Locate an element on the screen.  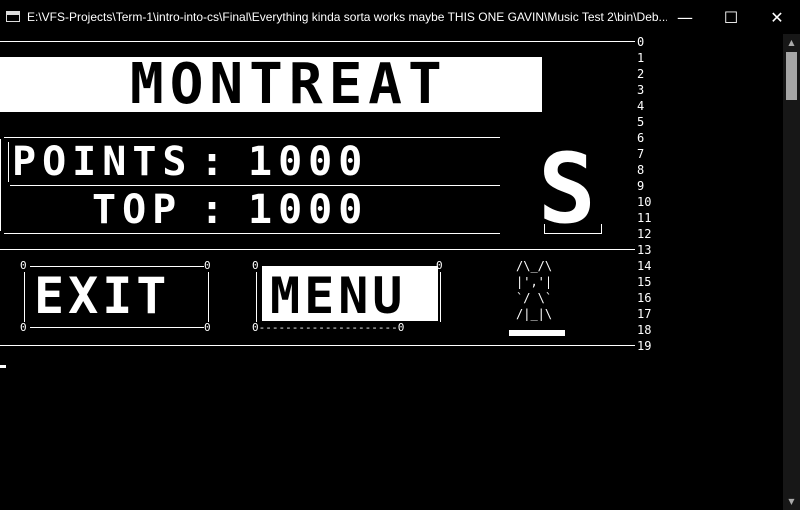
row-number: 3 is located at coordinates (641, 90).